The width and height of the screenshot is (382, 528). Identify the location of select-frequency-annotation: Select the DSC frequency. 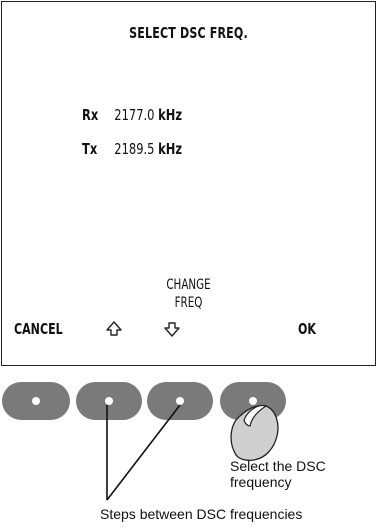
(278, 474).